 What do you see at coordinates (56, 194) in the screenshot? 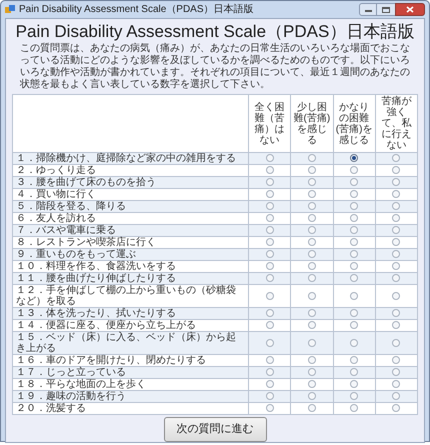
I see `question-label: ４．買い物に行く` at bounding box center [56, 194].